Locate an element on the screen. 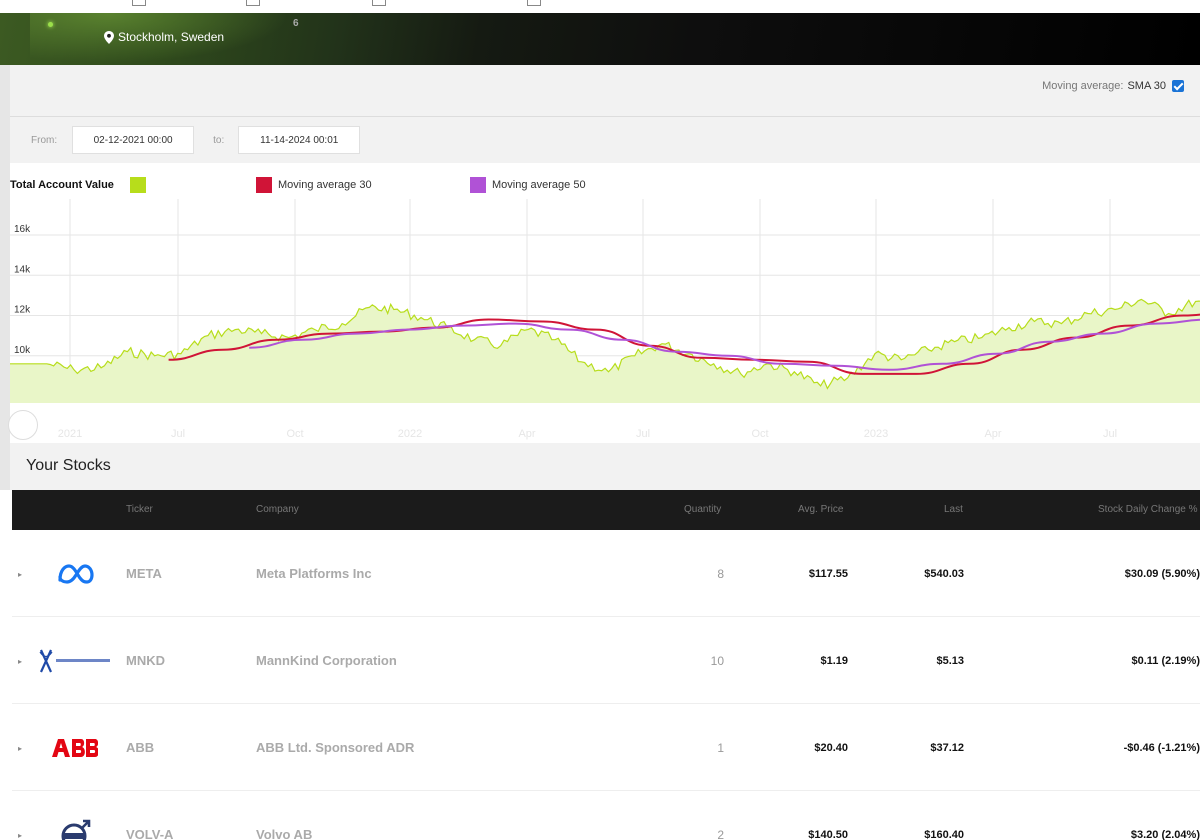  header-ticker: Ticker is located at coordinates (139, 509).